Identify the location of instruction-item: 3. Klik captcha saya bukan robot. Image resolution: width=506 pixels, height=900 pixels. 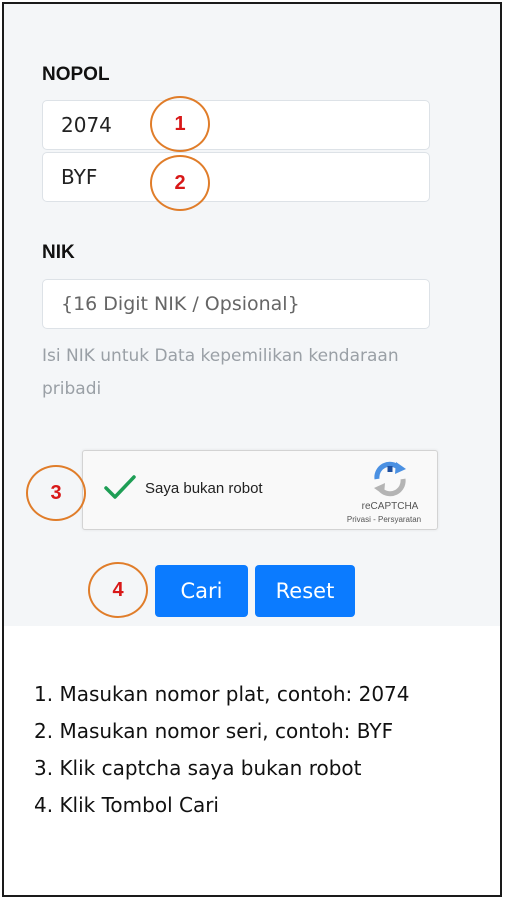
(198, 768).